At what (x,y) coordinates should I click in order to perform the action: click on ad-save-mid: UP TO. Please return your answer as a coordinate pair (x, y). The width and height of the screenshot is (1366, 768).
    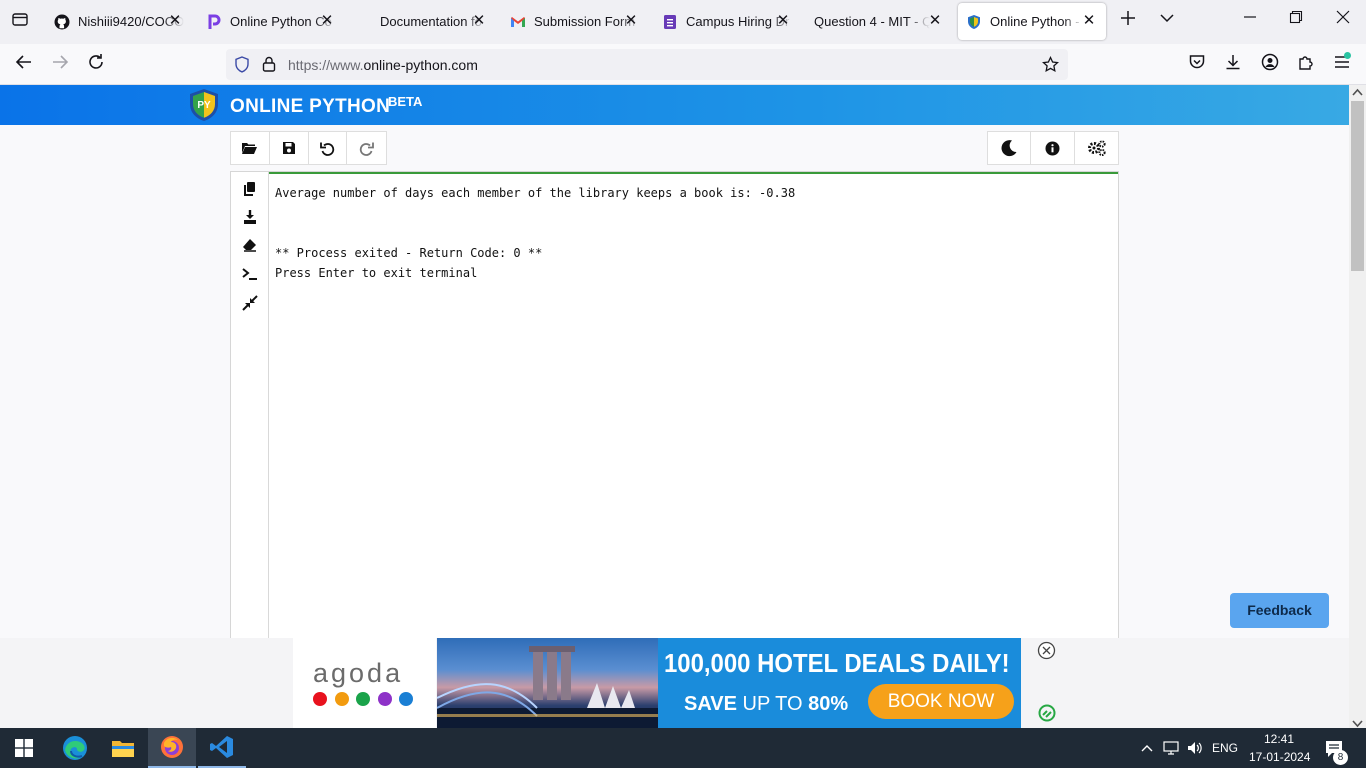
    Looking at the image, I should click on (775, 704).